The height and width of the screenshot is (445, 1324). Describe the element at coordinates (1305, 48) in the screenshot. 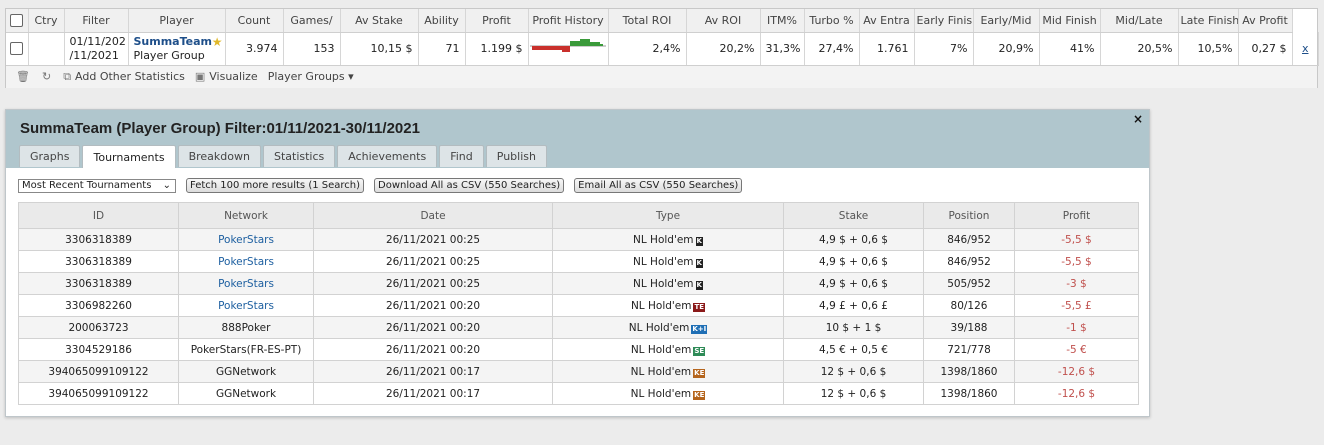

I see `remove-row-link: x` at that location.